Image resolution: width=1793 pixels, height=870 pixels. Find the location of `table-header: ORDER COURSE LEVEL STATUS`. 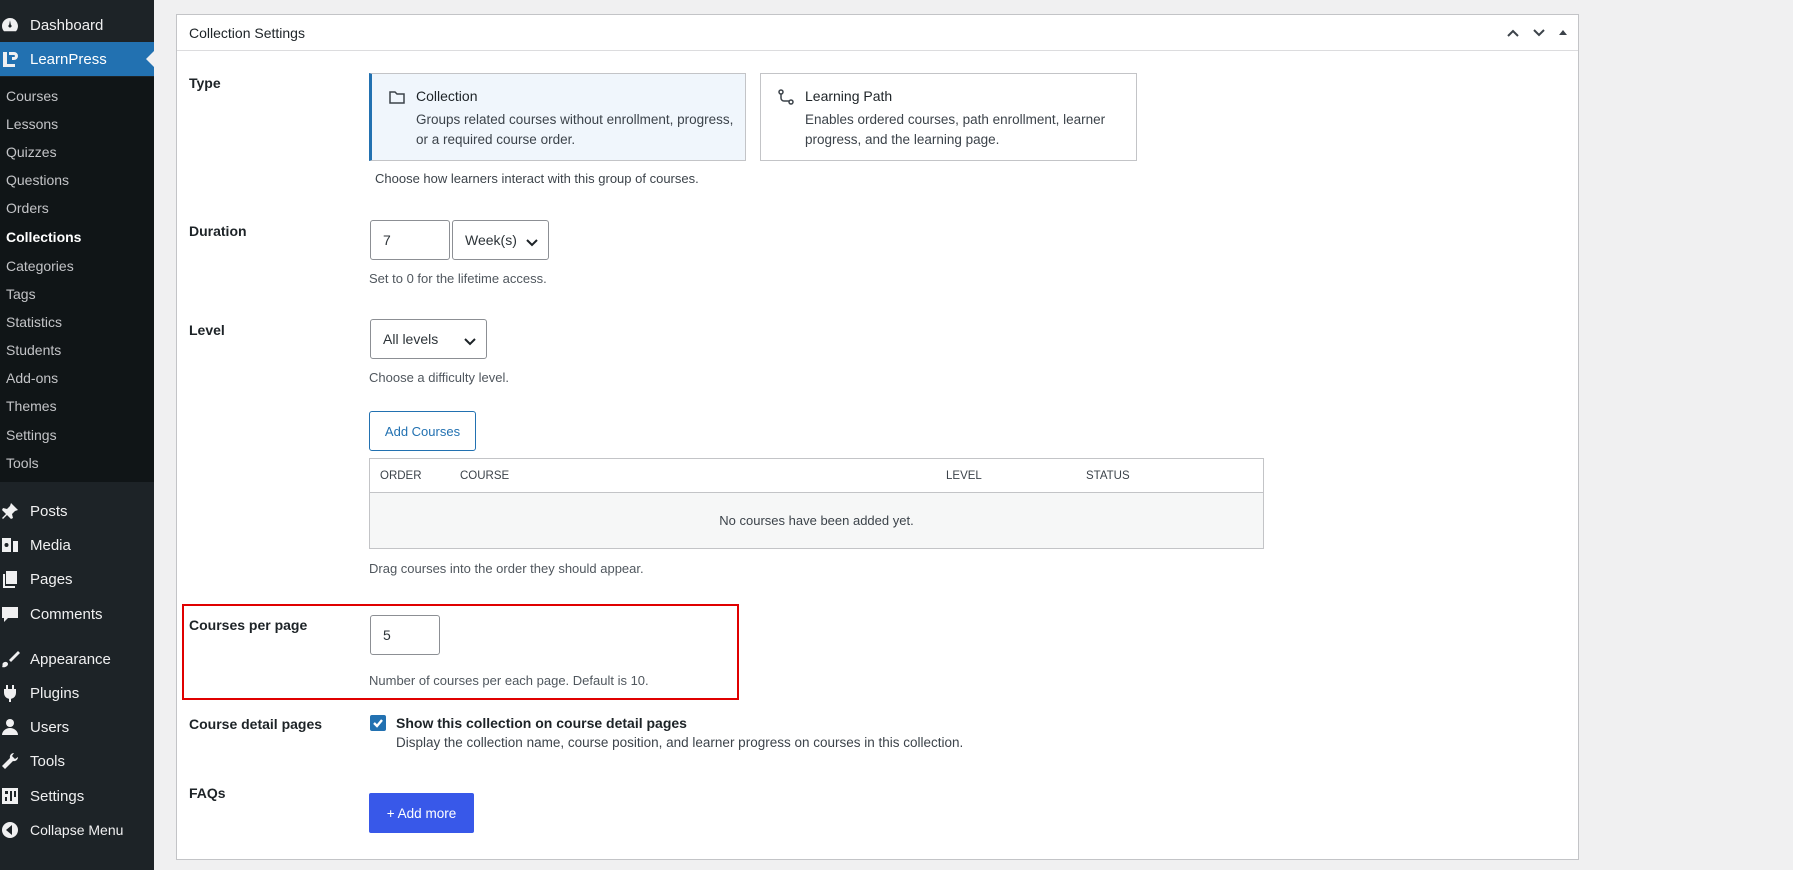

table-header: ORDER COURSE LEVEL STATUS is located at coordinates (816, 476).